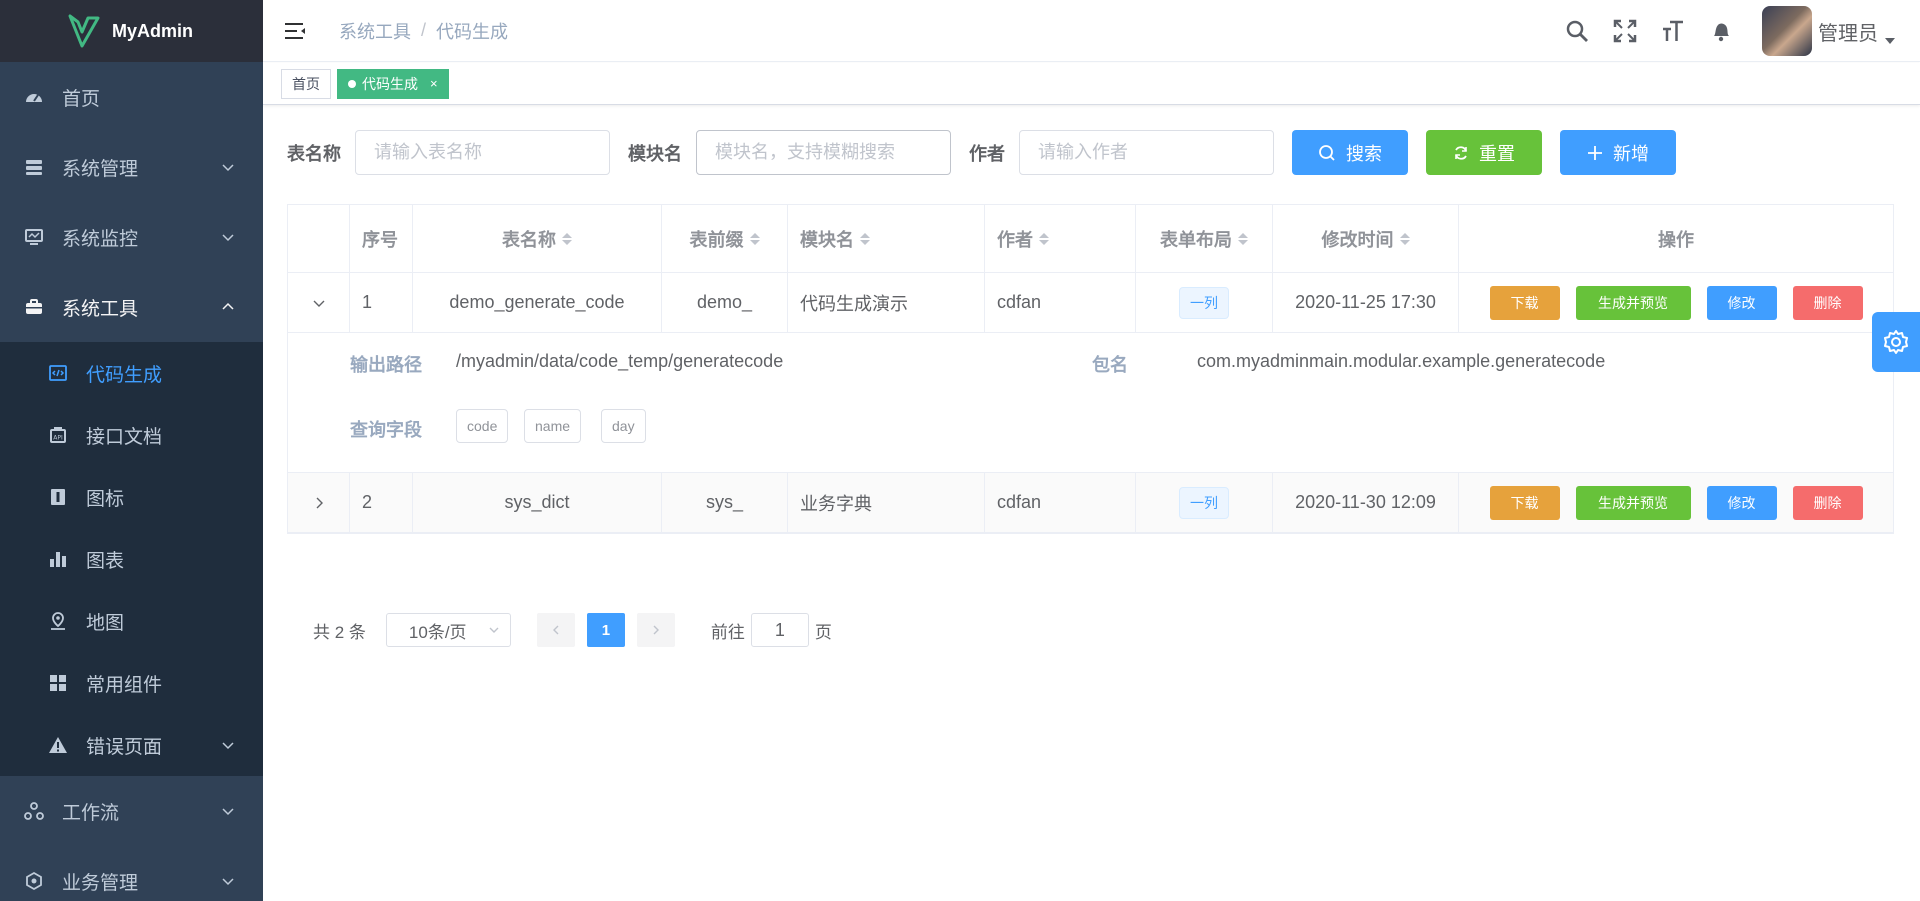 The width and height of the screenshot is (1920, 901). What do you see at coordinates (1091, 31) in the screenshot?
I see `navbar: 系统工具 / 代码生成 管理员` at bounding box center [1091, 31].